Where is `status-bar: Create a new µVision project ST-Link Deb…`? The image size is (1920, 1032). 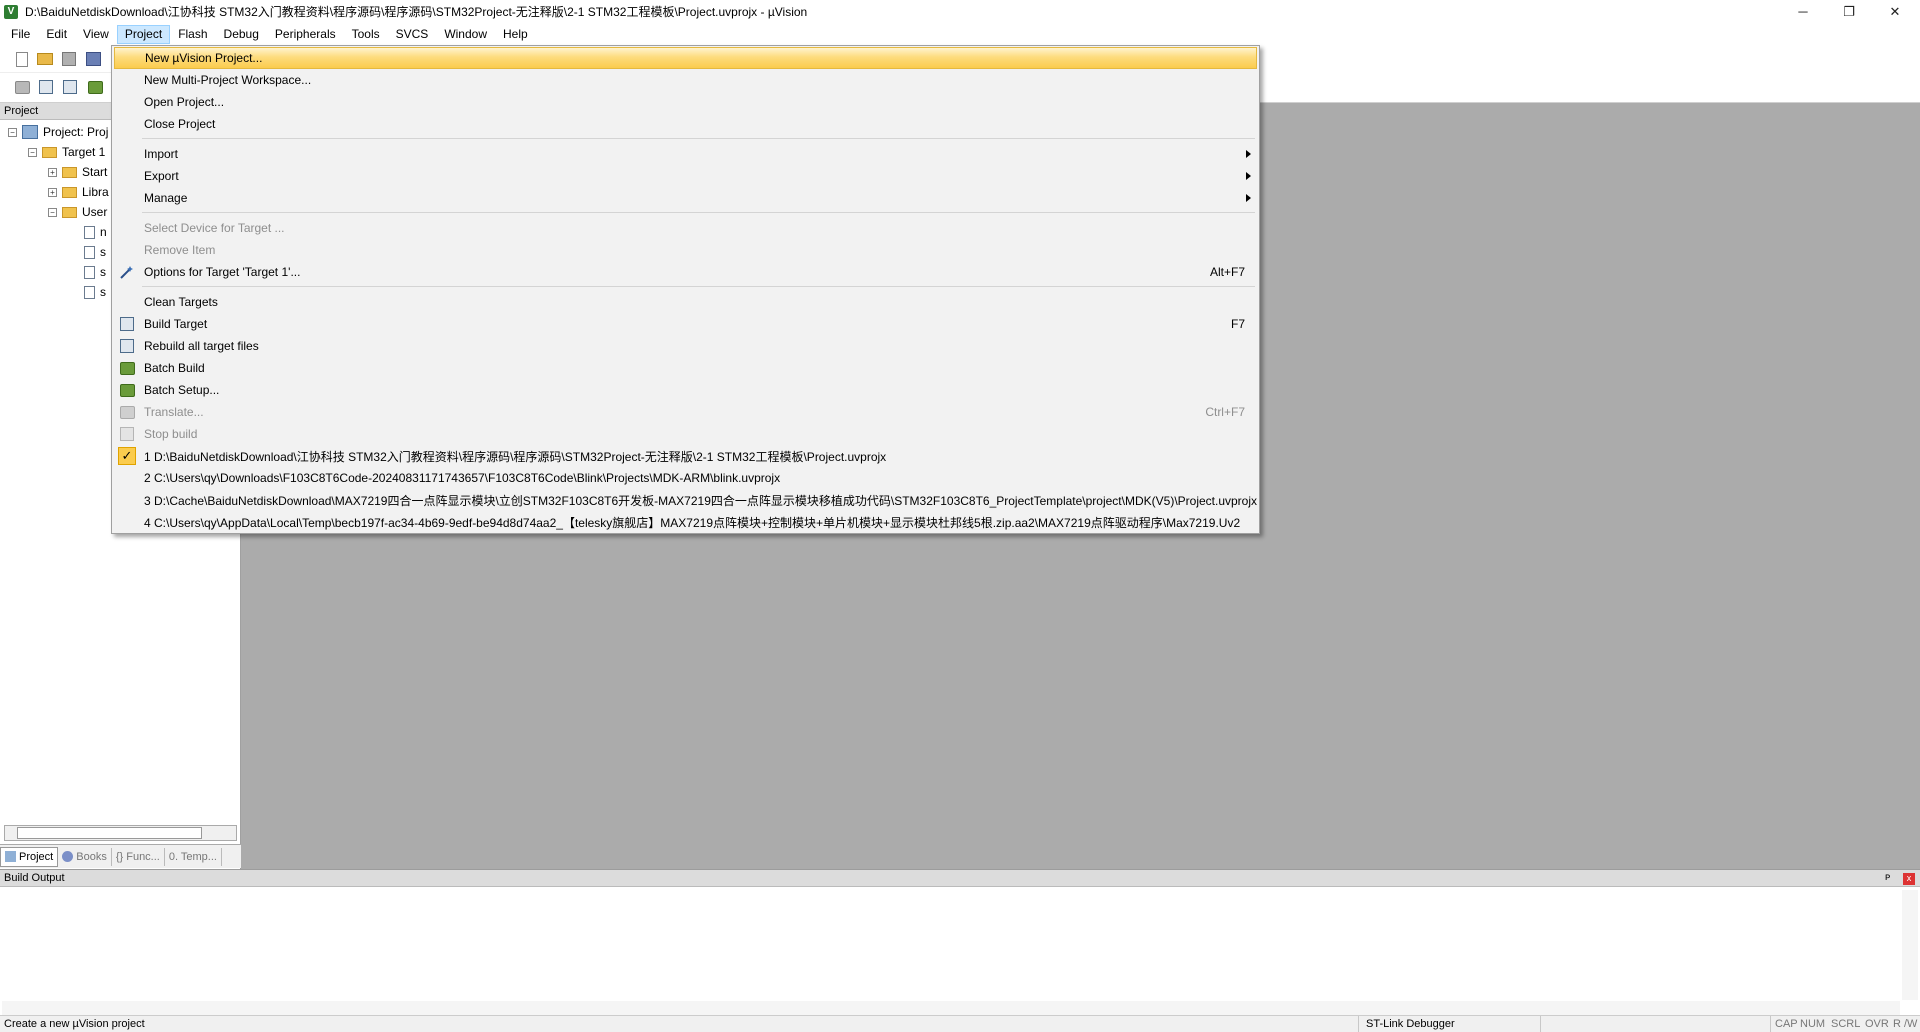
status-bar: Create a new µVision project ST-Link Deb… is located at coordinates (960, 1023).